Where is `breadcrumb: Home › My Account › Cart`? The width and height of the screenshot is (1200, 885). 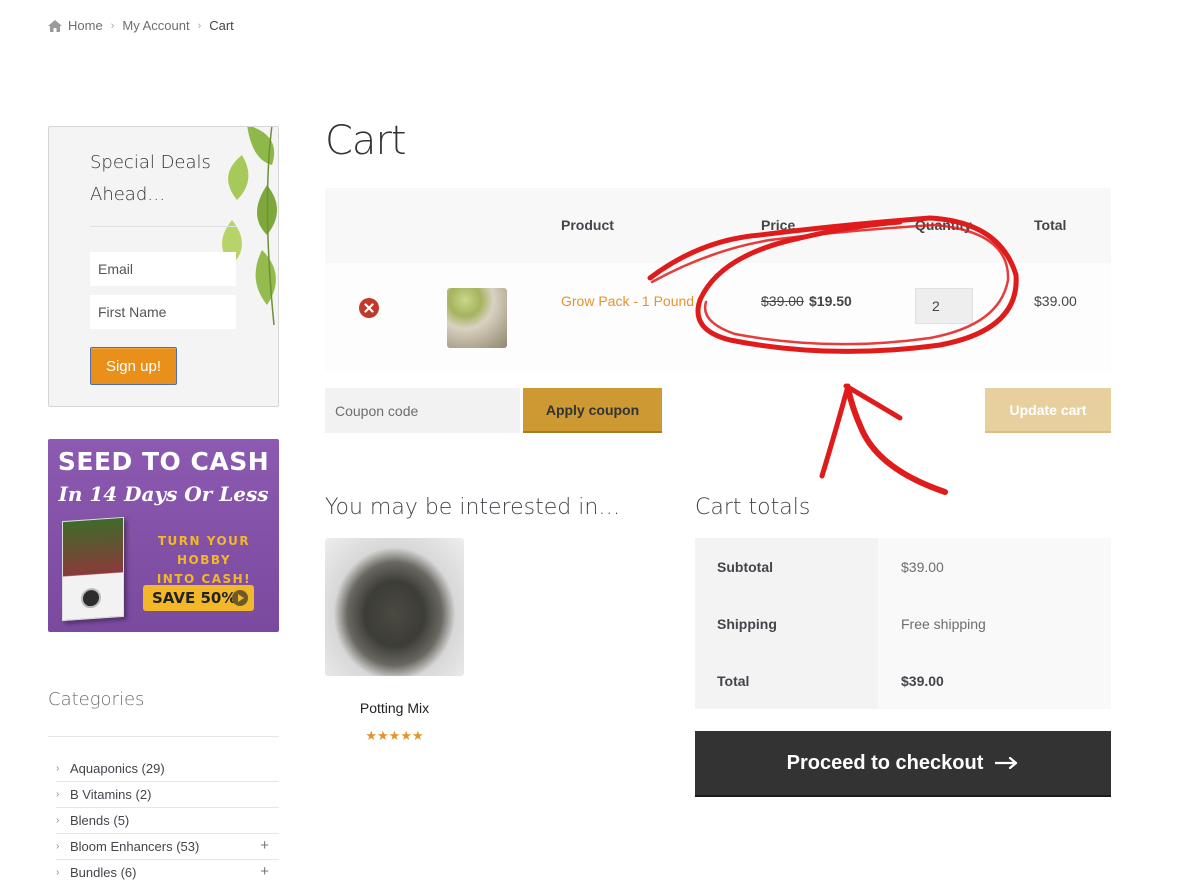
breadcrumb: Home › My Account › Cart is located at coordinates (141, 25).